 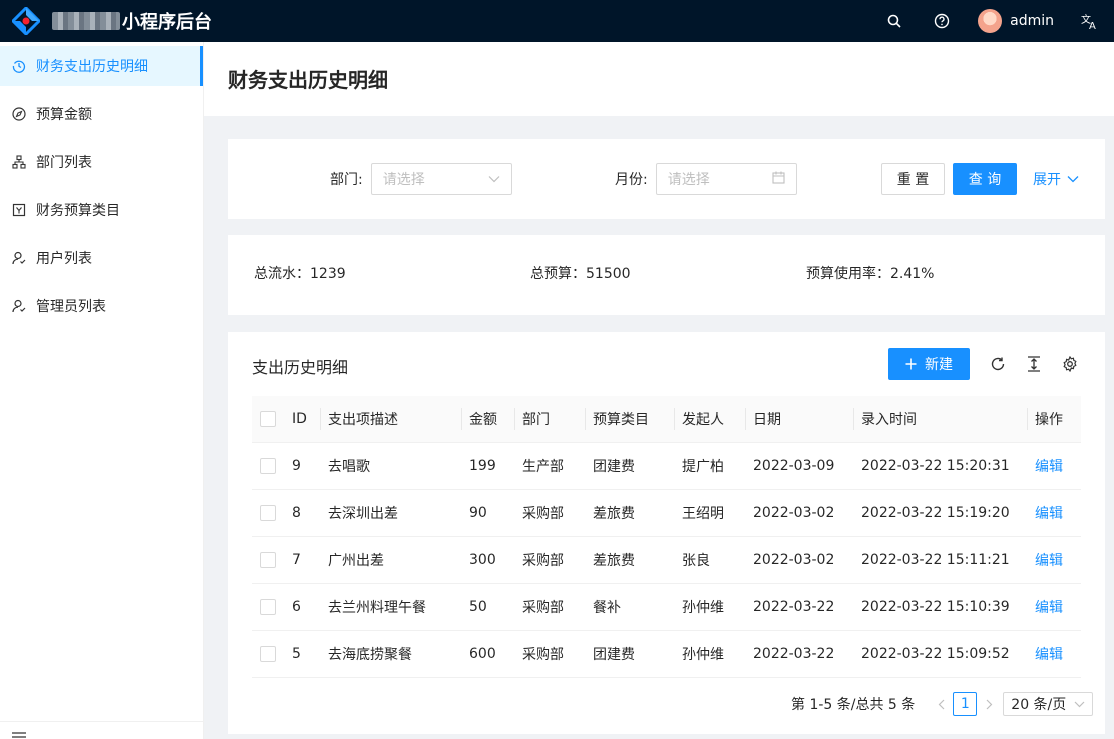 I want to click on dept-select: 请选择, so click(x=441, y=179).